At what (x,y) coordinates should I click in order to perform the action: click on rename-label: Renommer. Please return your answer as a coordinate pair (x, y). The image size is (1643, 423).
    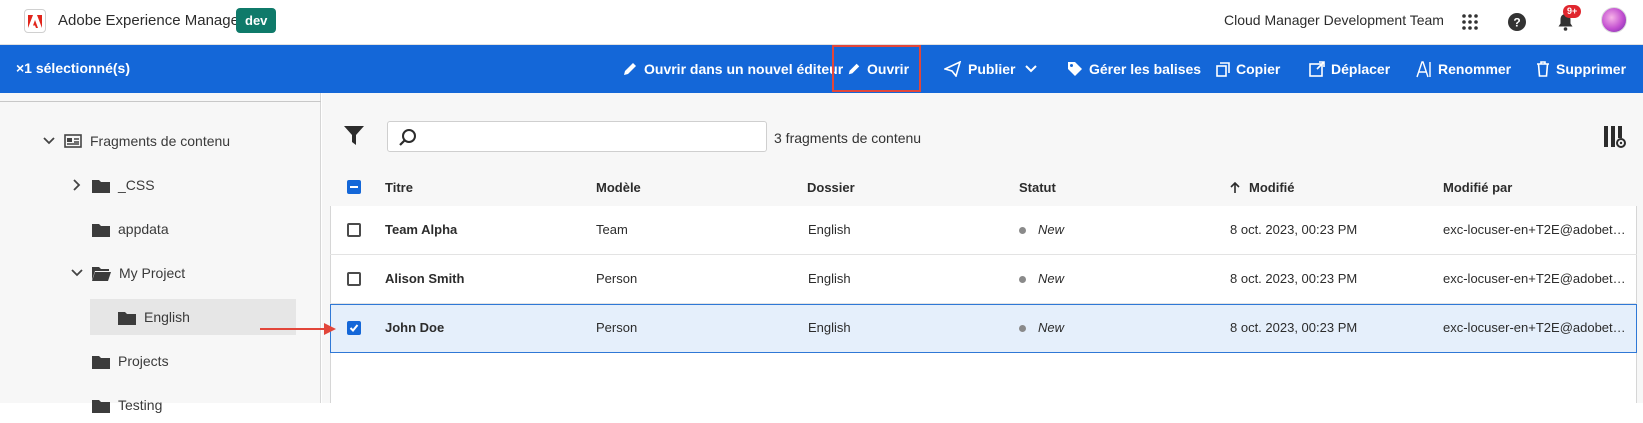
    Looking at the image, I should click on (1475, 69).